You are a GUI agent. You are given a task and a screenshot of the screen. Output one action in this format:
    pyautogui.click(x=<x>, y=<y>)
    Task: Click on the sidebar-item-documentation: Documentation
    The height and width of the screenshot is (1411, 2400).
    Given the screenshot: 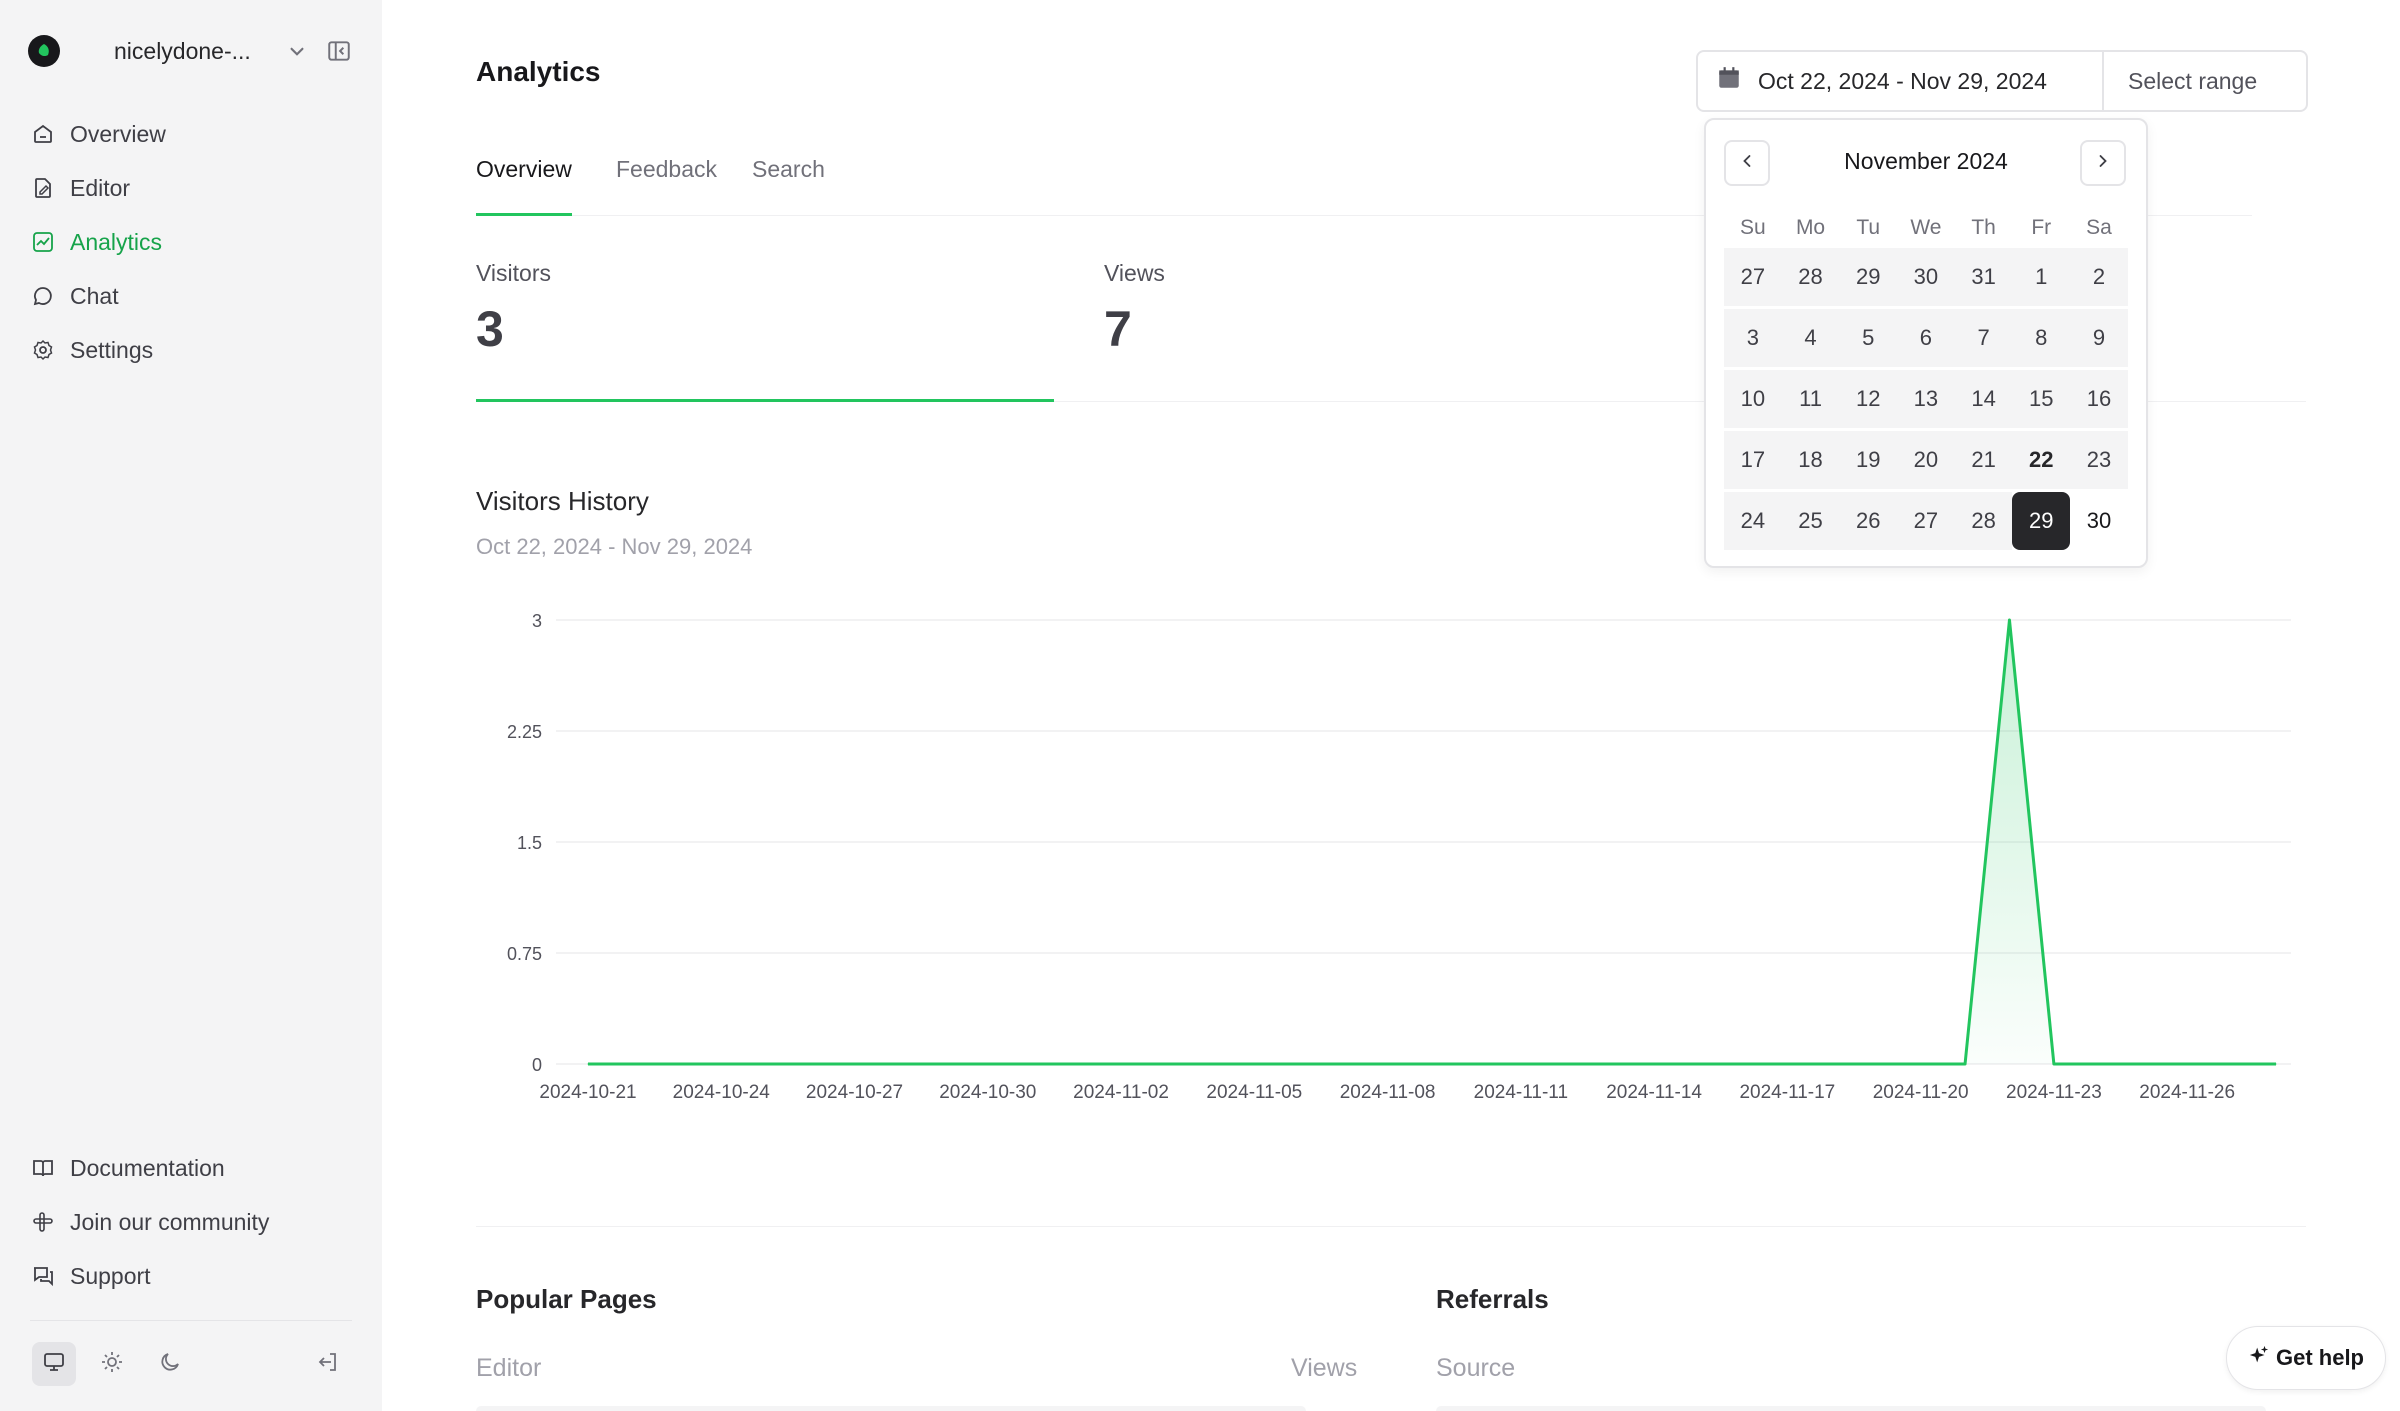 What is the action you would take?
    pyautogui.click(x=127, y=1168)
    